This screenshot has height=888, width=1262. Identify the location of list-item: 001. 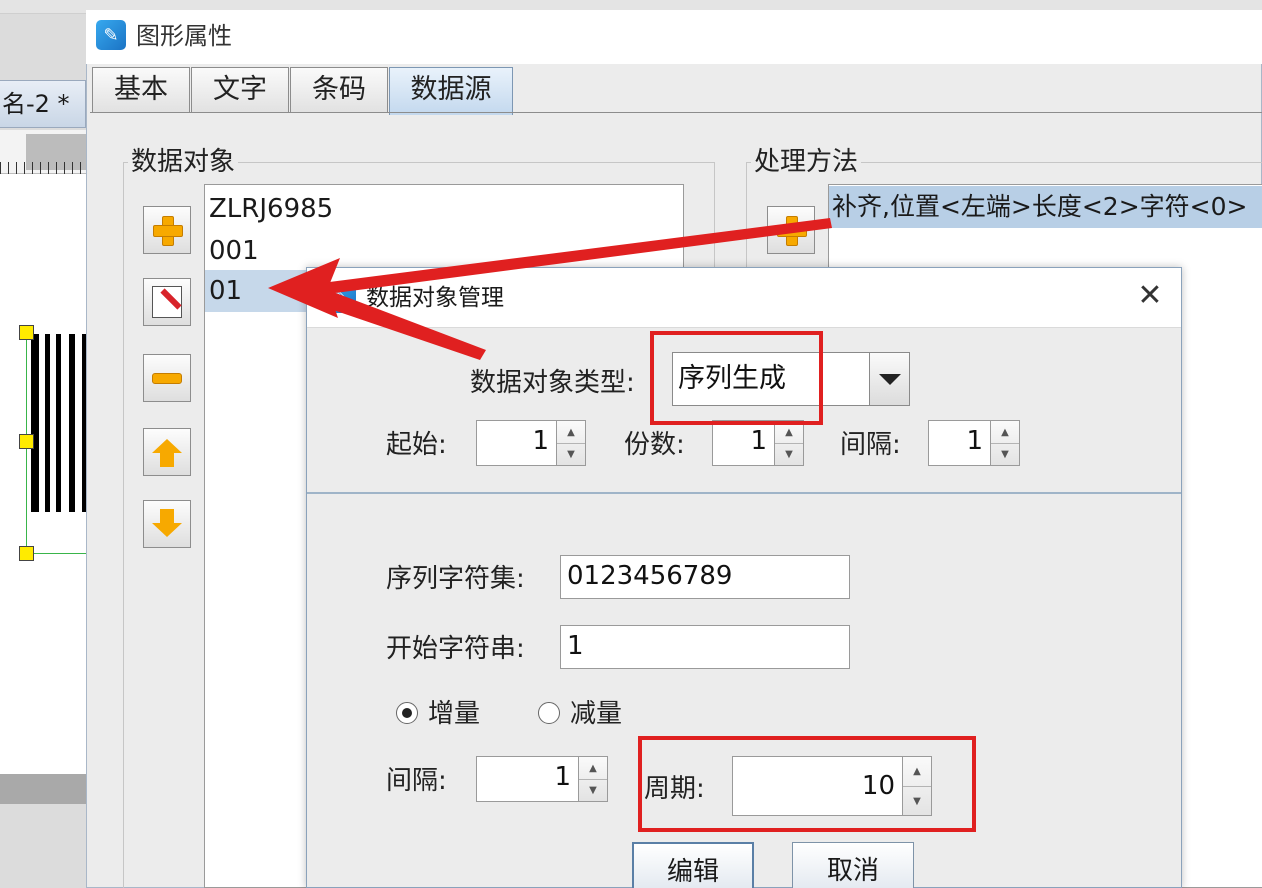
(444, 251).